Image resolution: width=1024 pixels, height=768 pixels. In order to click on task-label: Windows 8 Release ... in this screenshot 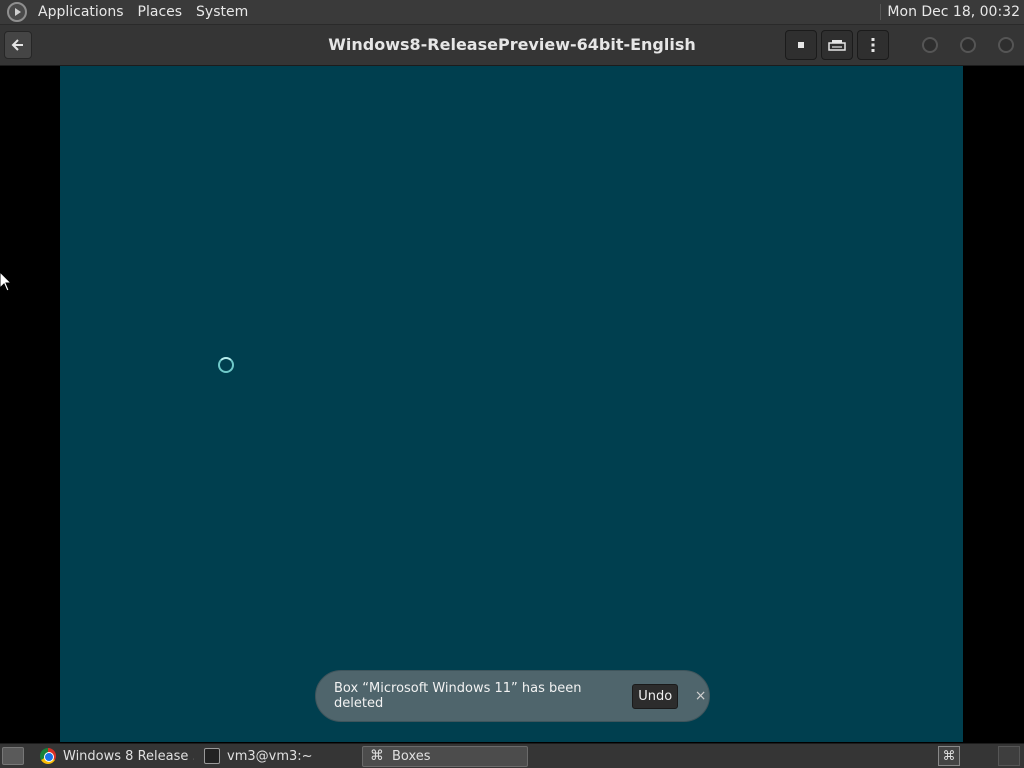, I will do `click(128, 756)`.